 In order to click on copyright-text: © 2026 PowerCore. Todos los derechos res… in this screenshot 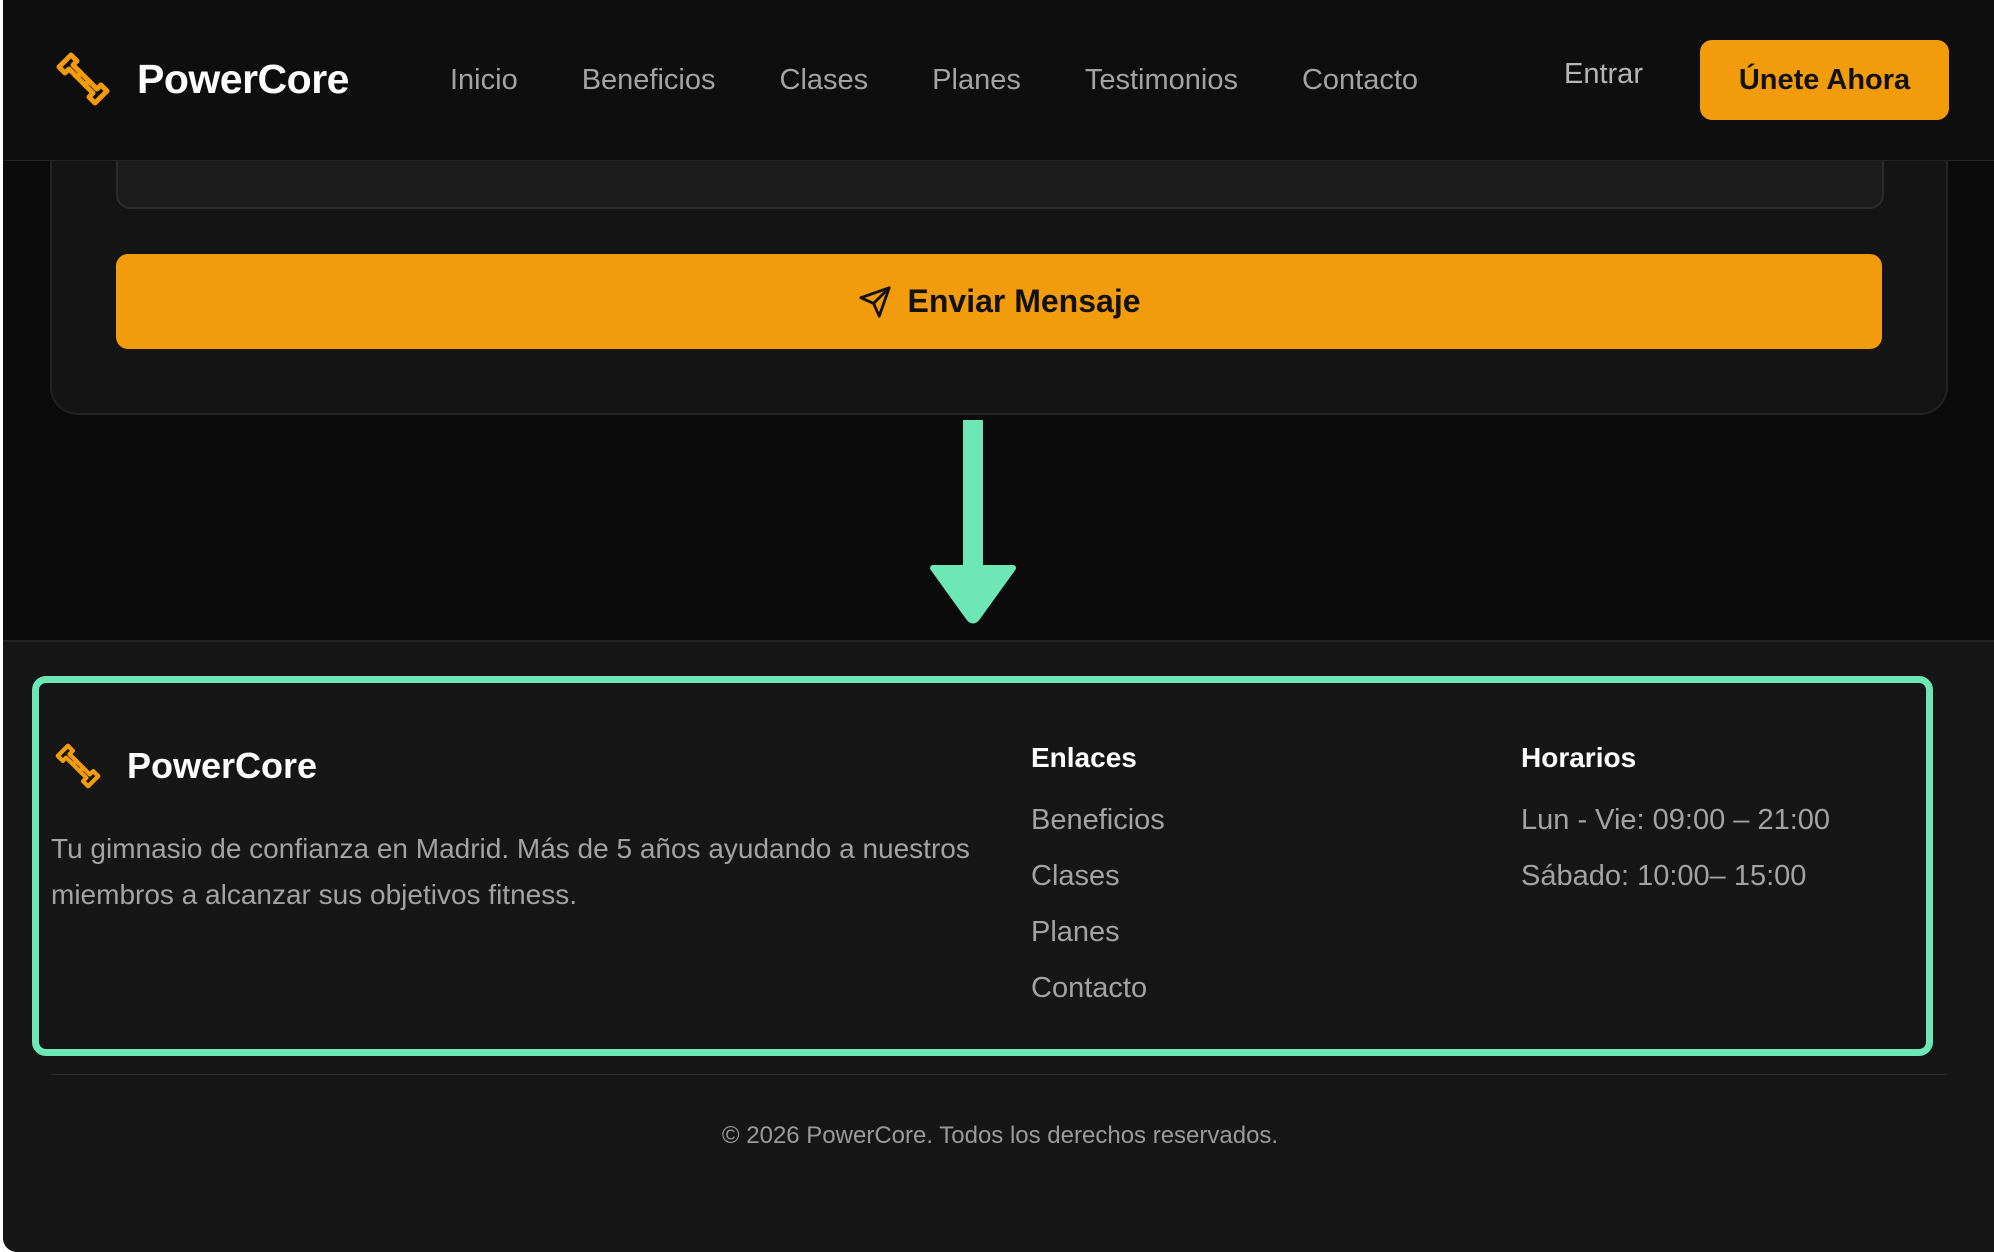, I will do `click(1000, 1135)`.